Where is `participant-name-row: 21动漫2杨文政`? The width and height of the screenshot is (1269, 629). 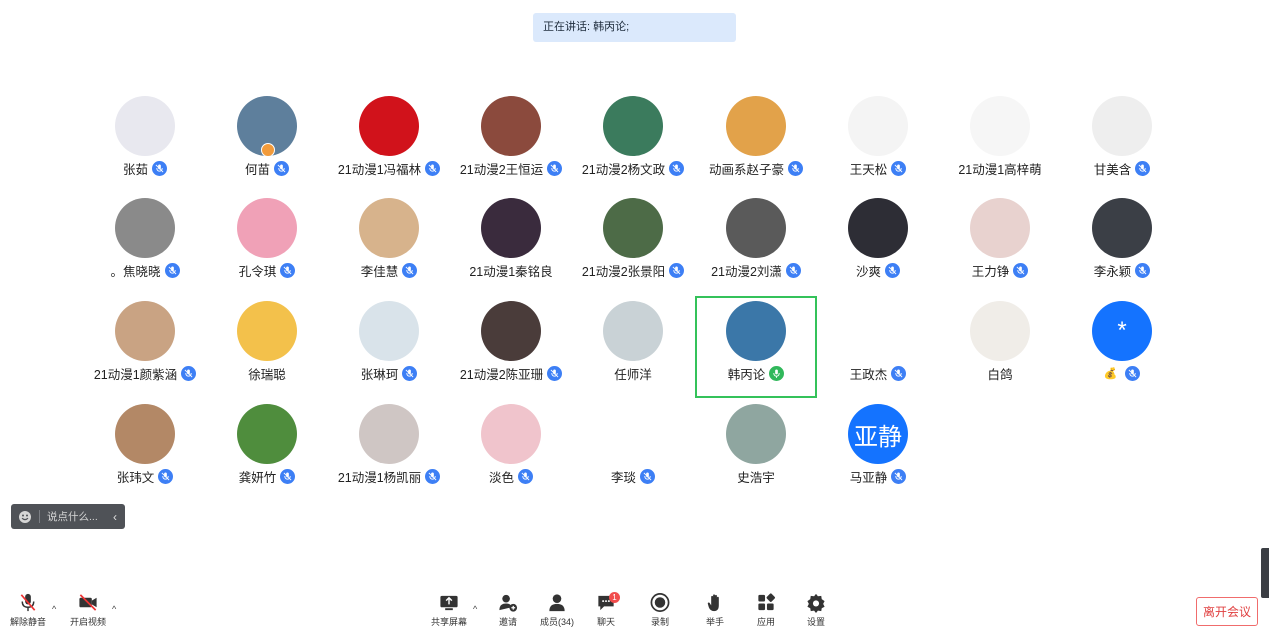 participant-name-row: 21动漫2杨文政 is located at coordinates (633, 168).